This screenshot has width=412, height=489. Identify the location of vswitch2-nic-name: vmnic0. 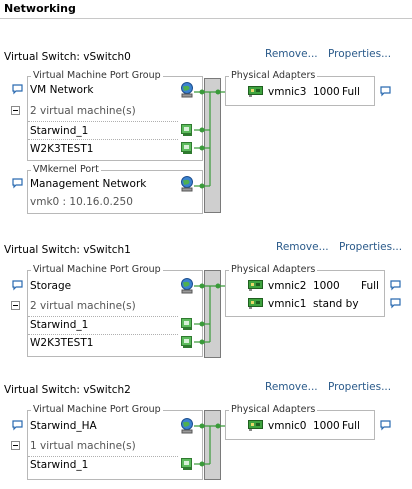
(287, 426).